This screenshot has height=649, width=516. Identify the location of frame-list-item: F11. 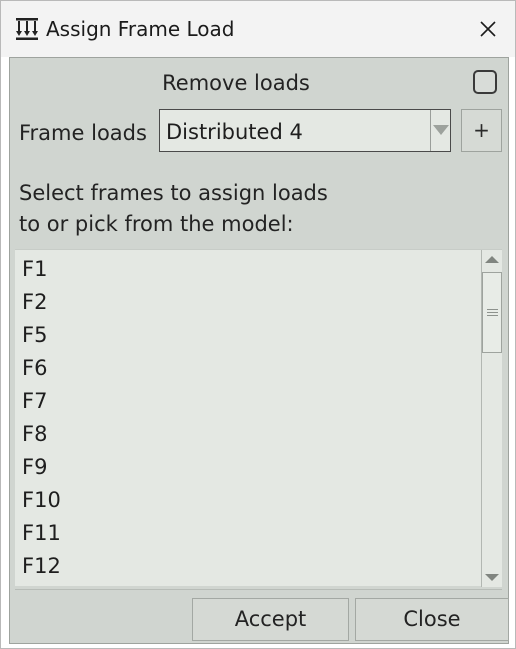
(248, 530).